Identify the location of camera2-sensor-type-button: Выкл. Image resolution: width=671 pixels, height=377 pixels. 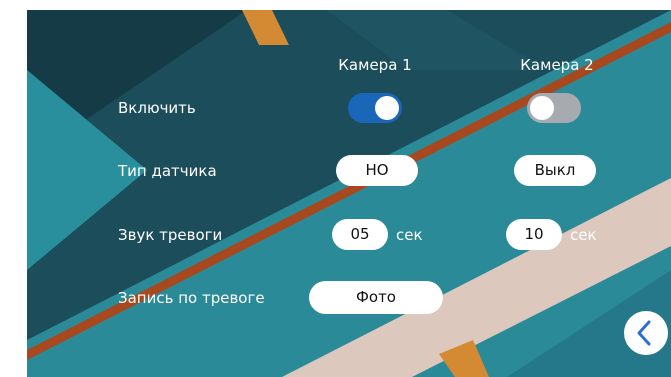
(555, 170).